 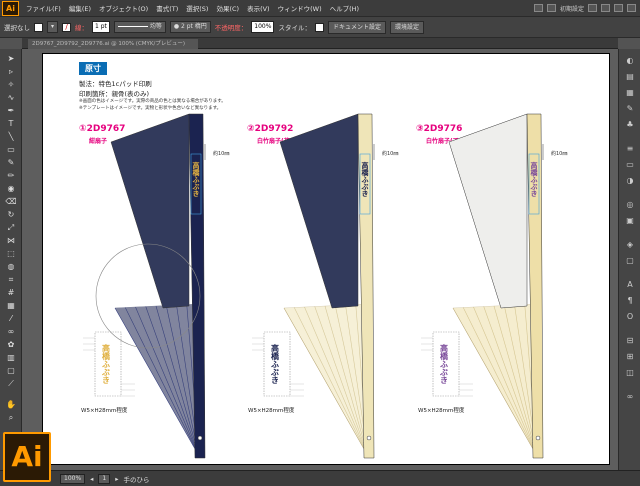 I want to click on selection-icon: ➤, so click(x=11, y=58).